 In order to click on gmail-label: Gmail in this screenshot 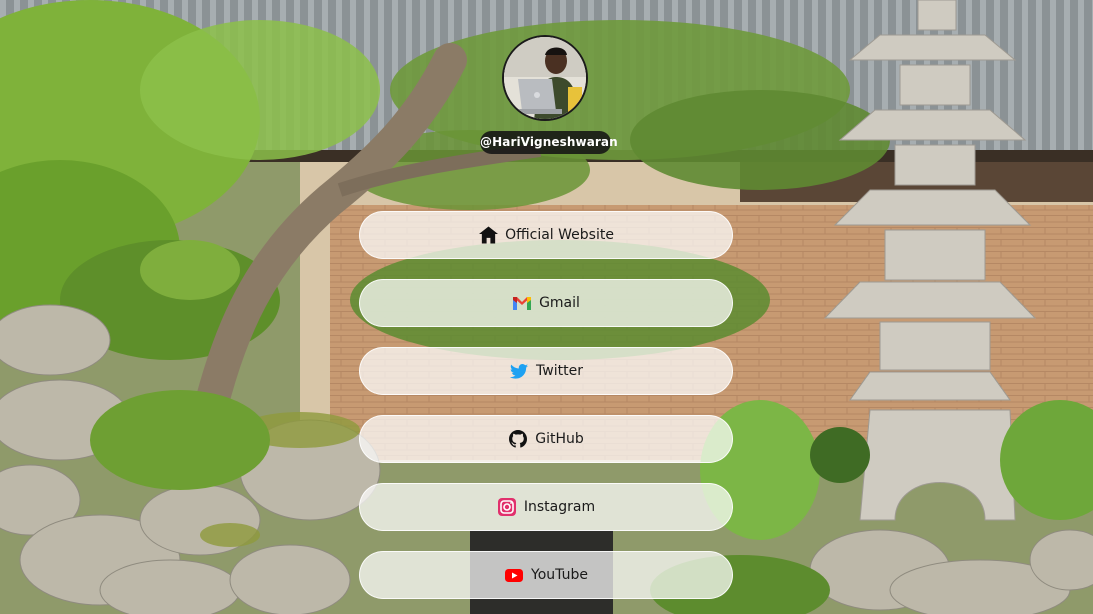, I will do `click(559, 303)`.